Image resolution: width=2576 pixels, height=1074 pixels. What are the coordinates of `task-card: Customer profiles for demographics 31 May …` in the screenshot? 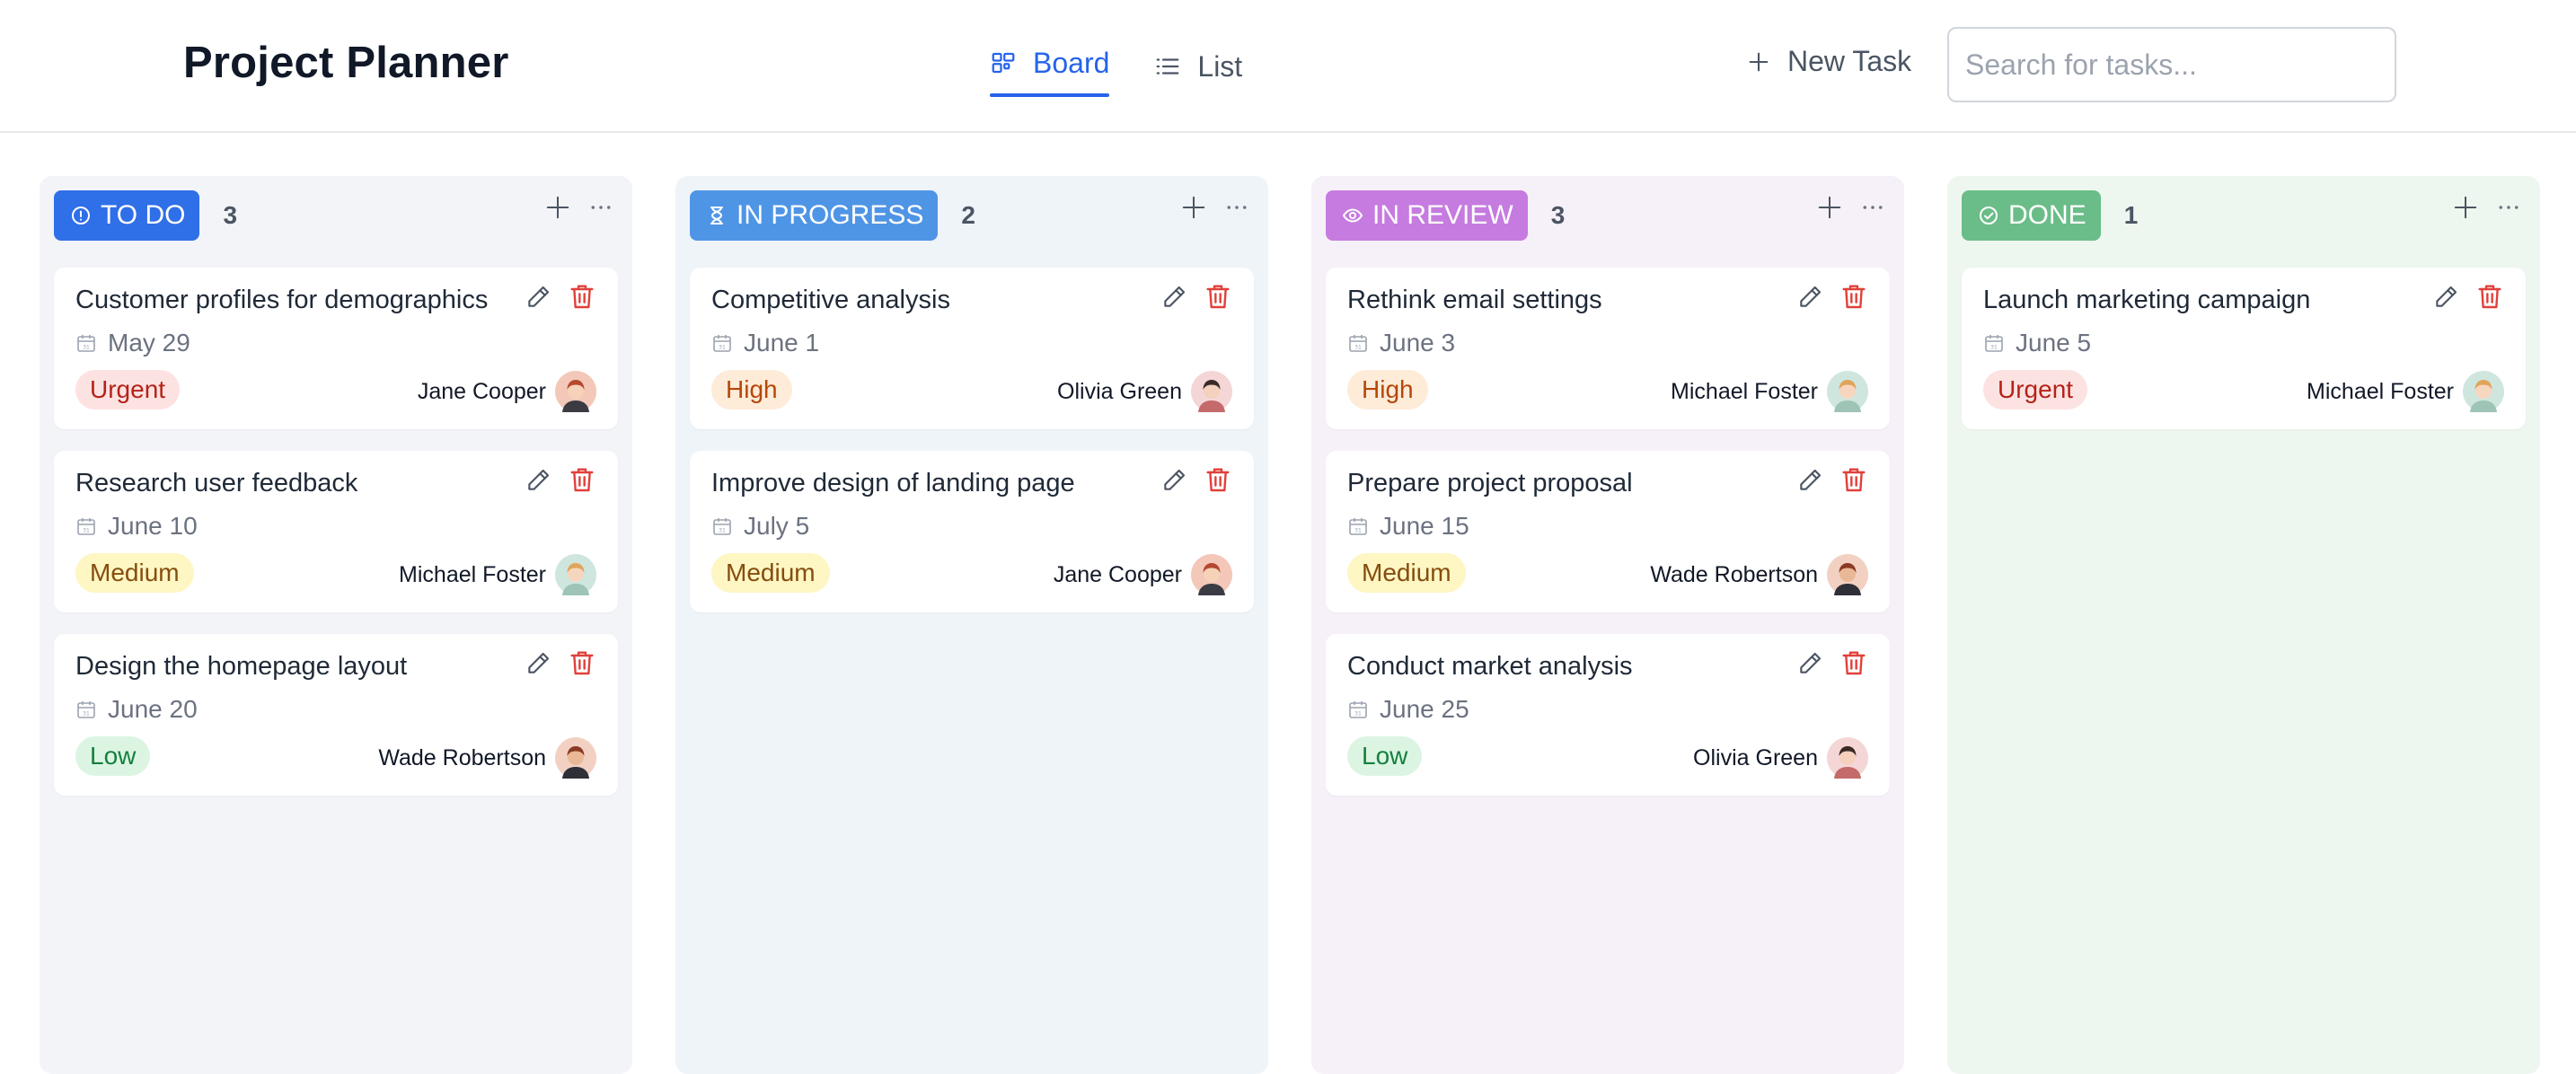 It's located at (336, 348).